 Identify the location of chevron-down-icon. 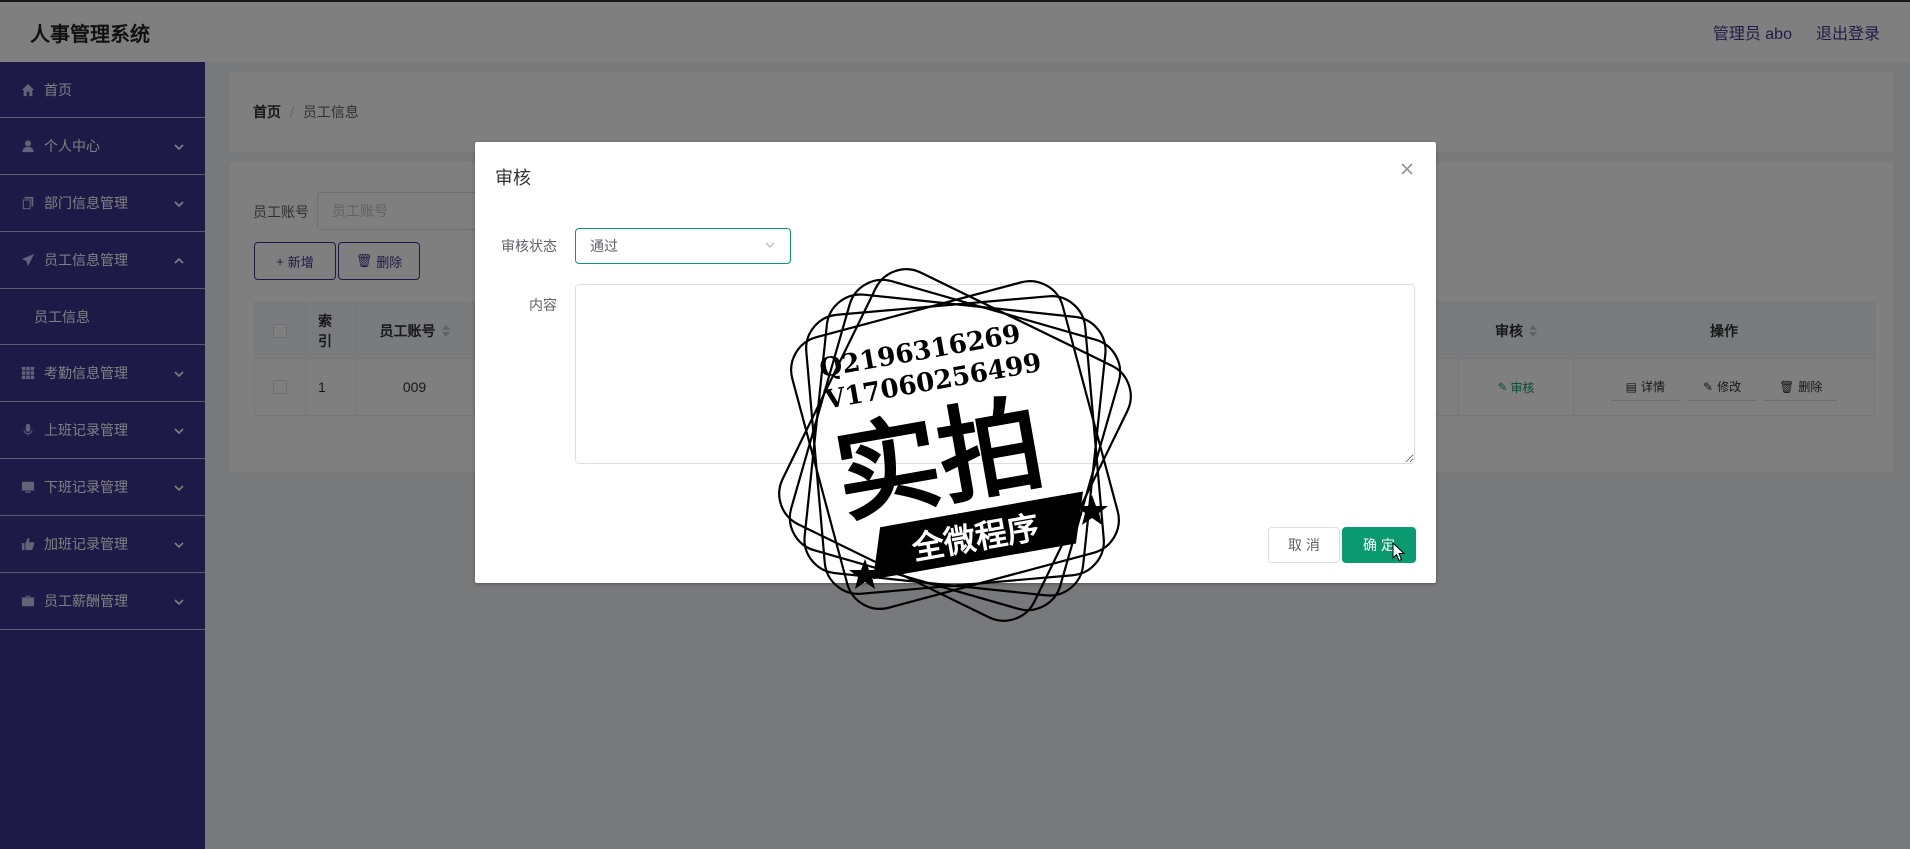
(770, 246).